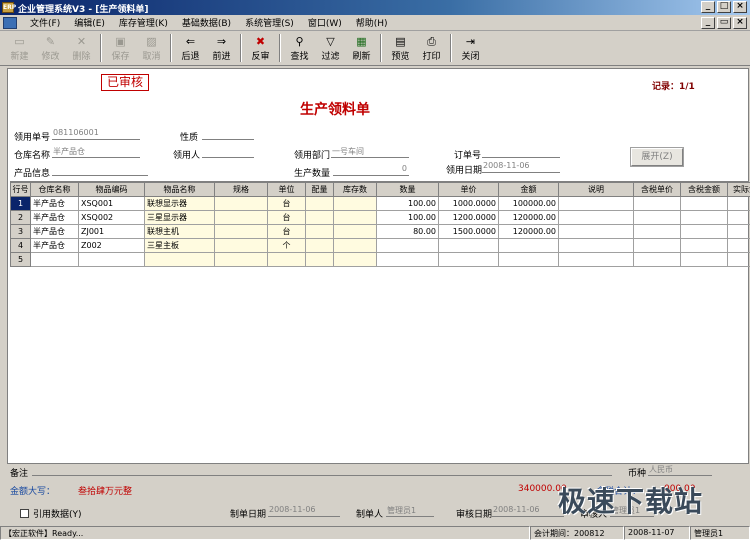  I want to click on cell-qty, so click(407, 259).